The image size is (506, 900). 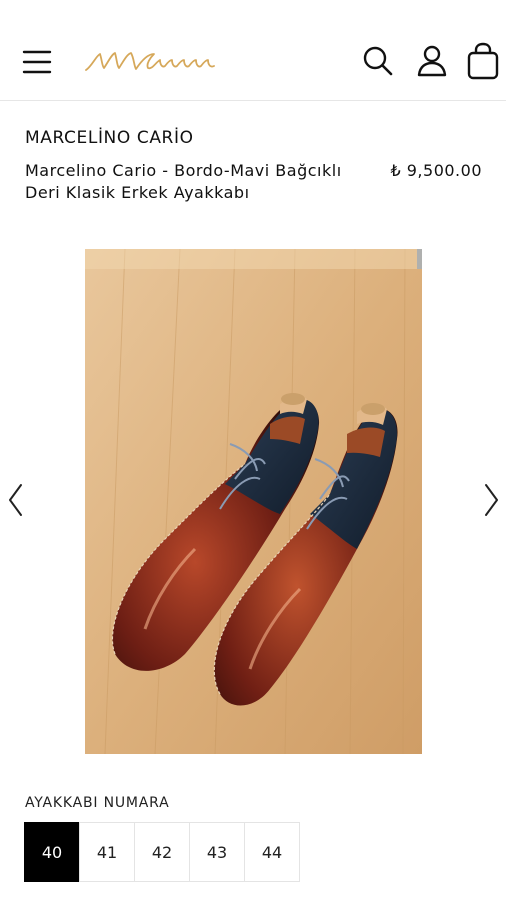 What do you see at coordinates (16, 500) in the screenshot?
I see `chevron-left-icon` at bounding box center [16, 500].